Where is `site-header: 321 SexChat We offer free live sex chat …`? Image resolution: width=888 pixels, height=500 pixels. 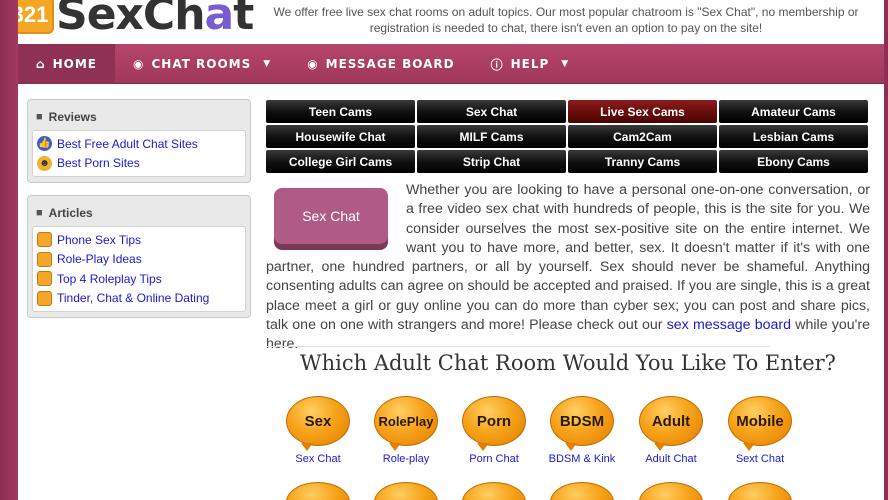 site-header: 321 SexChat We offer free live sex chat … is located at coordinates (451, 22).